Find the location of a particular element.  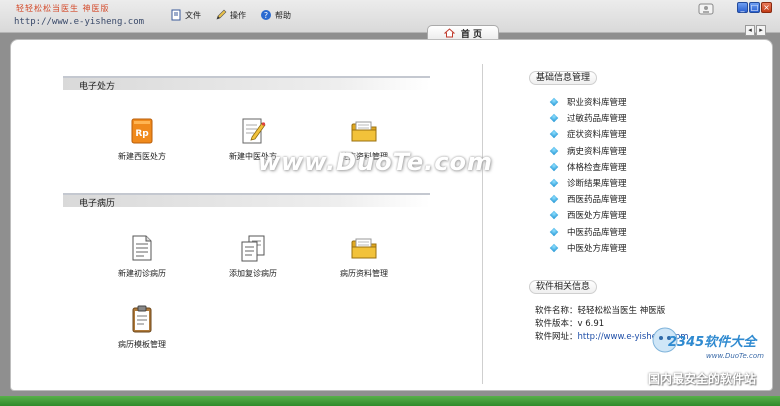

duote-watermark: www.DuoTe.com is located at coordinates (375, 162).